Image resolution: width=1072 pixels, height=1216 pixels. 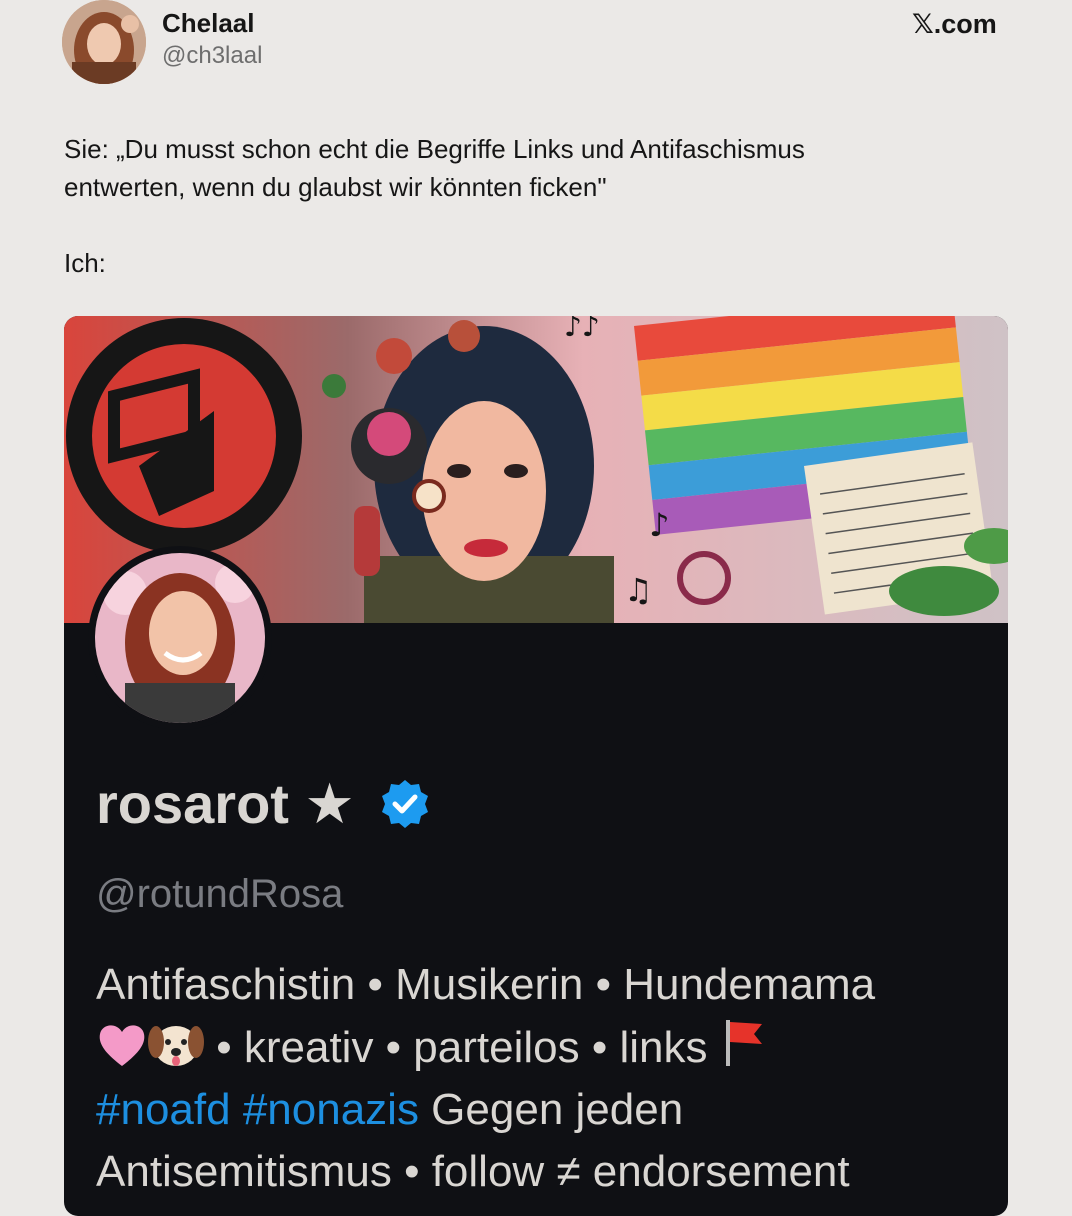 What do you see at coordinates (486, 984) in the screenshot?
I see `bio-line-1: Antifaschistin • Musikerin • Hundemama` at bounding box center [486, 984].